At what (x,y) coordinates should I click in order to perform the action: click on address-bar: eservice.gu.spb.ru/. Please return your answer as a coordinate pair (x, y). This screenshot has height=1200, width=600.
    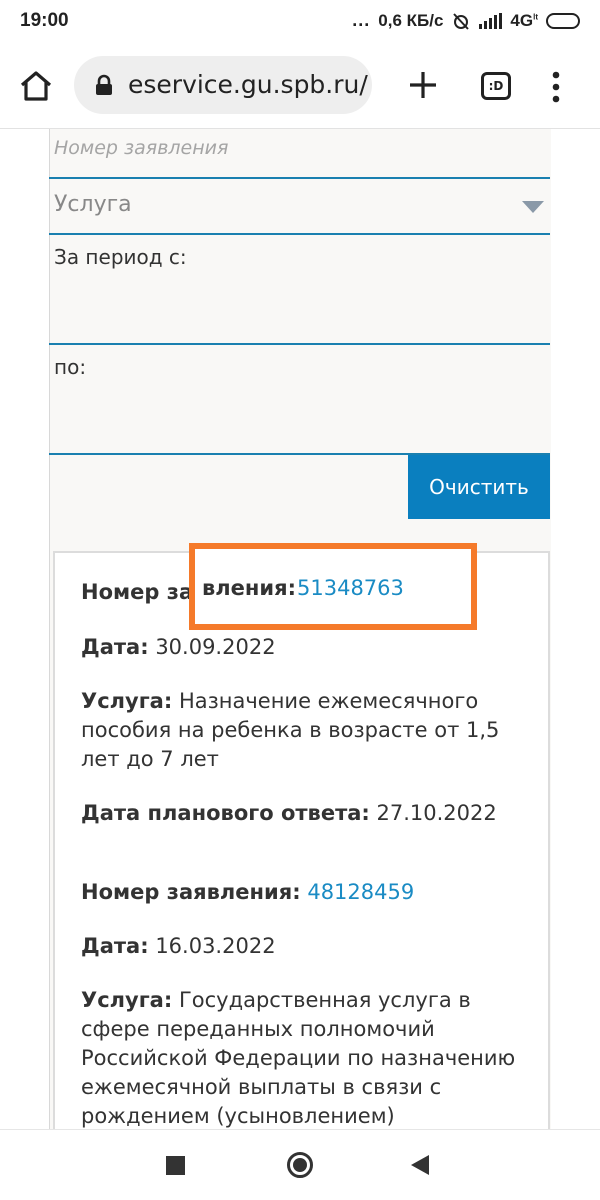
    Looking at the image, I should click on (223, 85).